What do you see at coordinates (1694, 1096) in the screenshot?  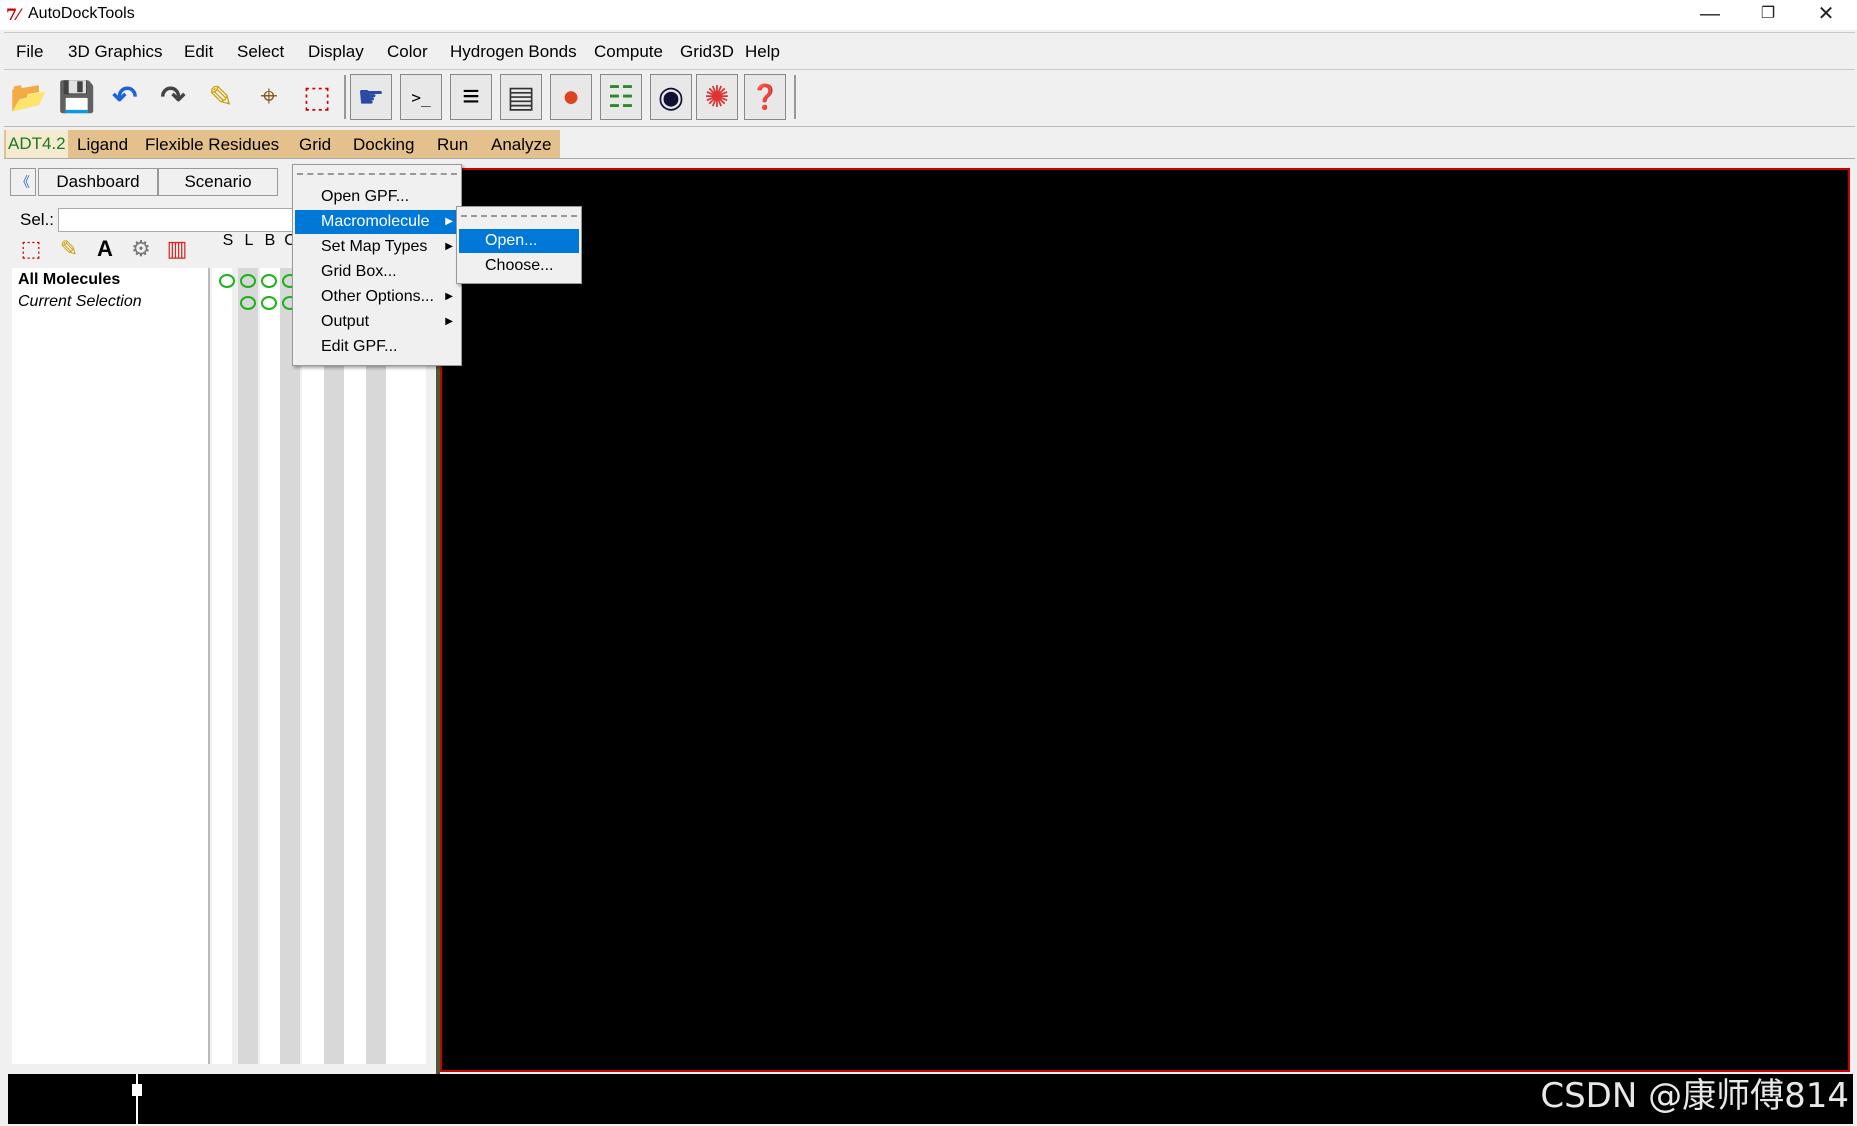 I see `watermark: CSDN @康师傅814` at bounding box center [1694, 1096].